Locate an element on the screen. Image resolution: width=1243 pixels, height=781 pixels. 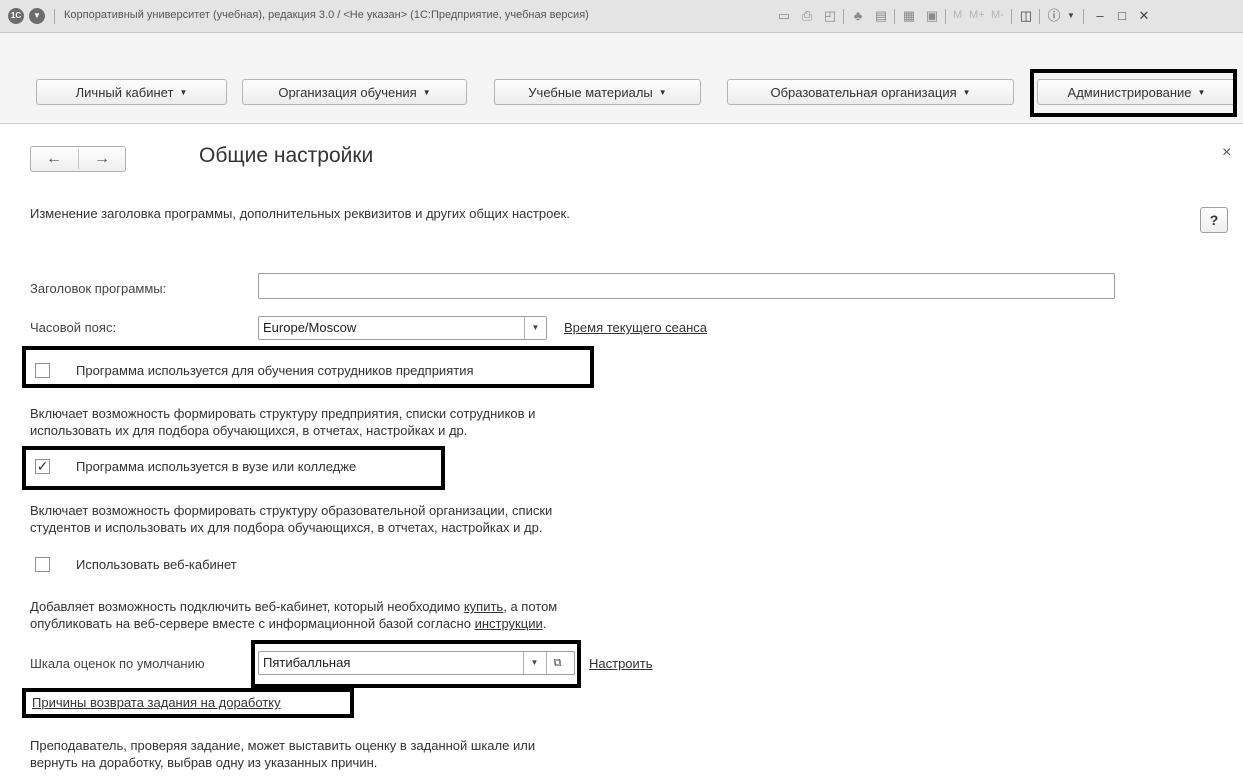
section-label: Учебные материалы is located at coordinates (590, 92).